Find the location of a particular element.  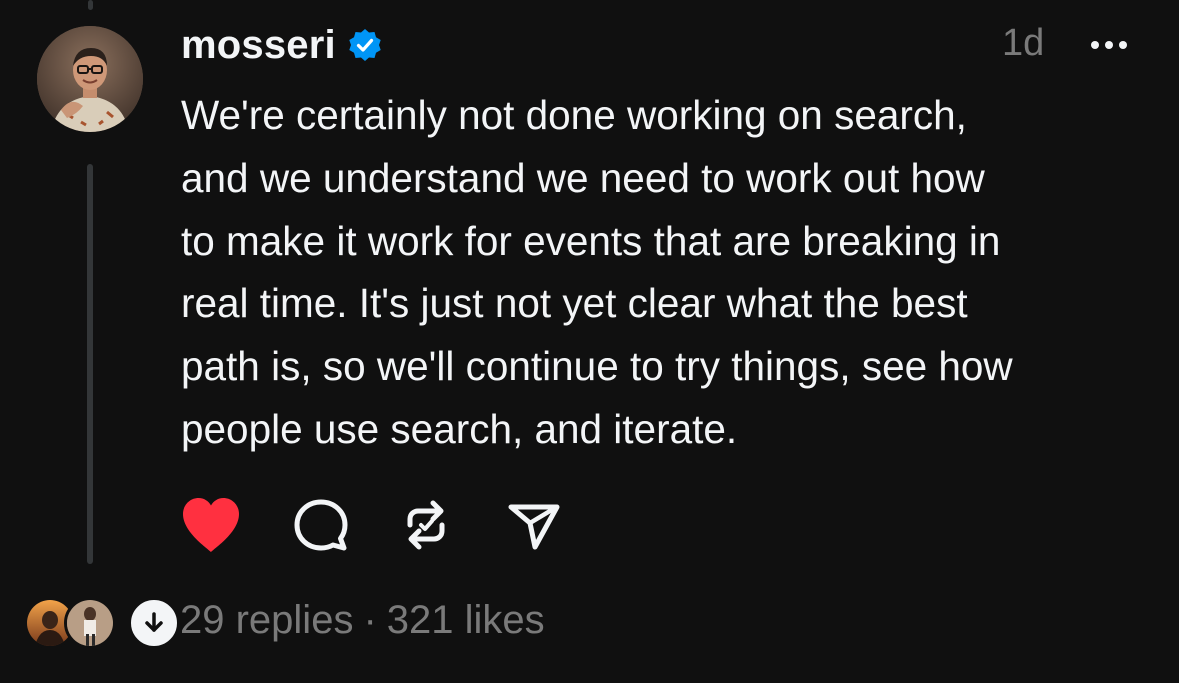

more-options-button is located at coordinates (1109, 45).